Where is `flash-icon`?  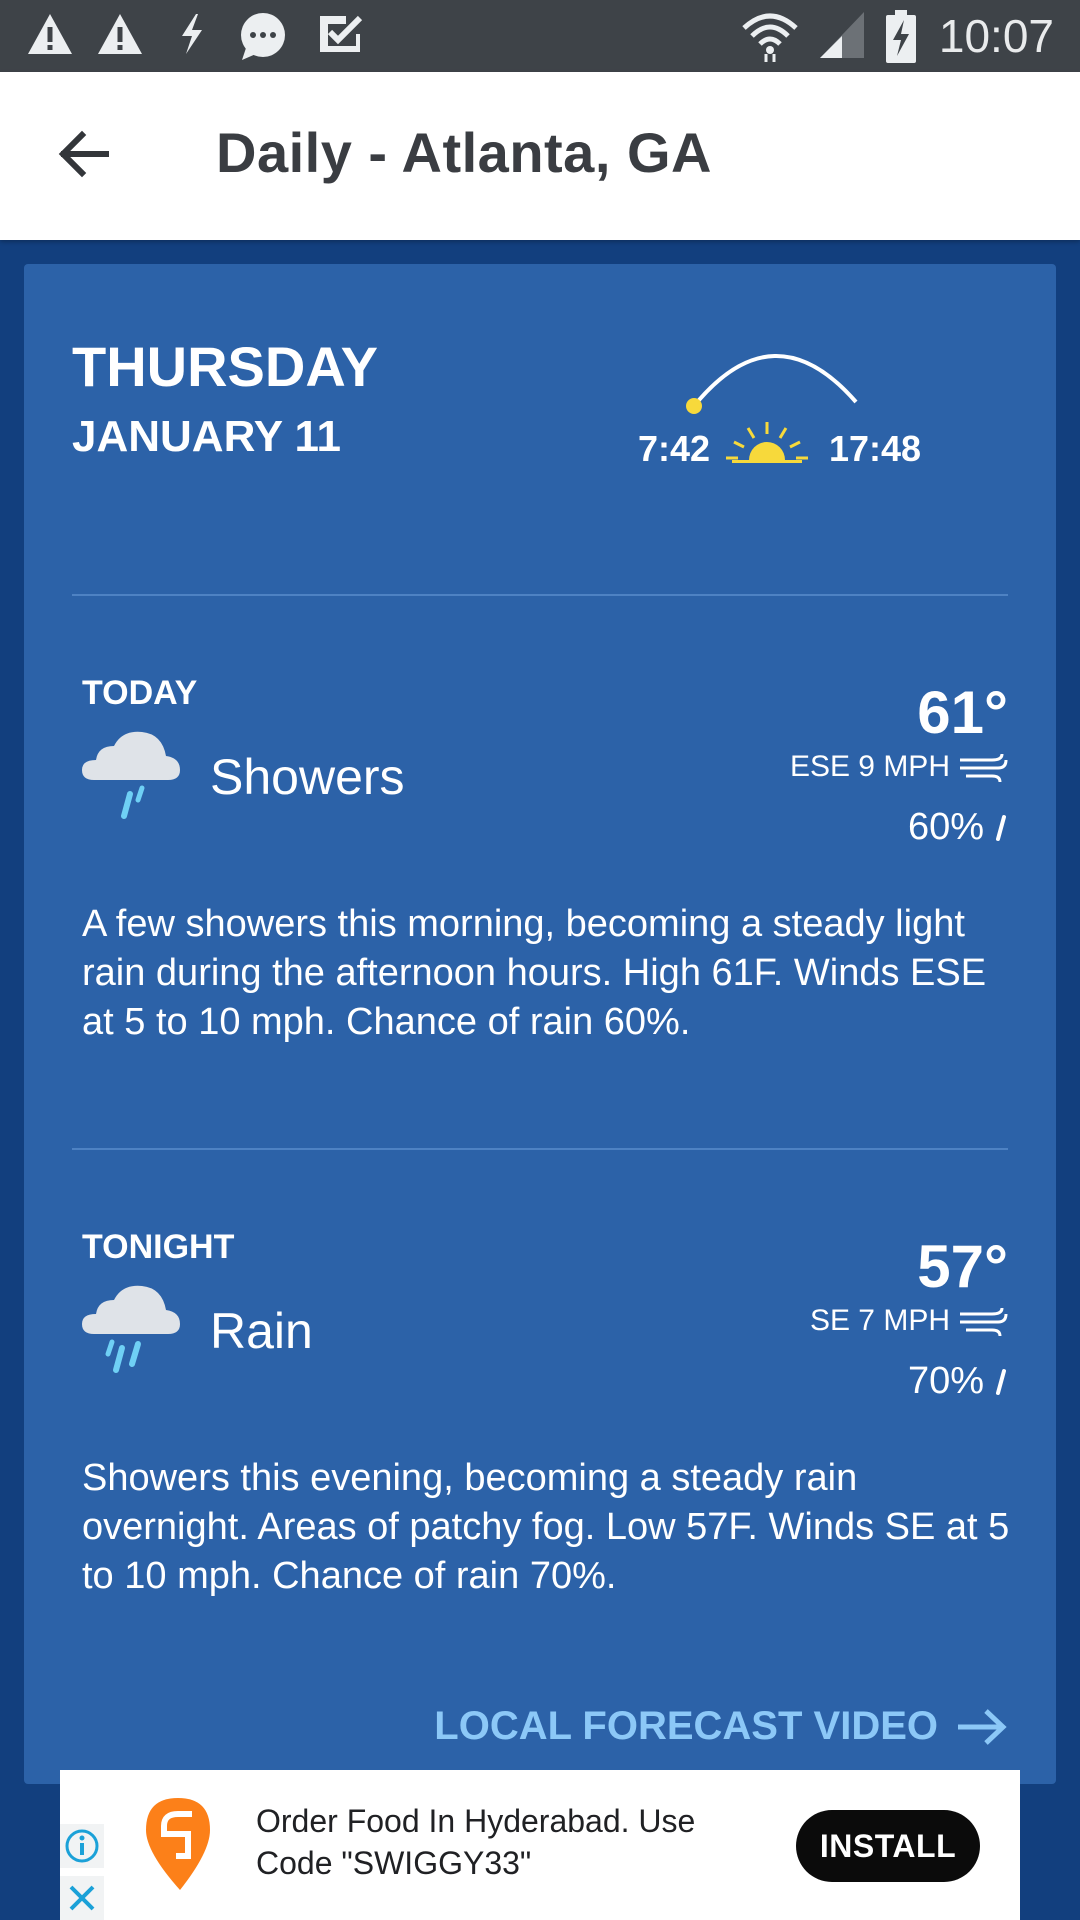
flash-icon is located at coordinates (192, 34).